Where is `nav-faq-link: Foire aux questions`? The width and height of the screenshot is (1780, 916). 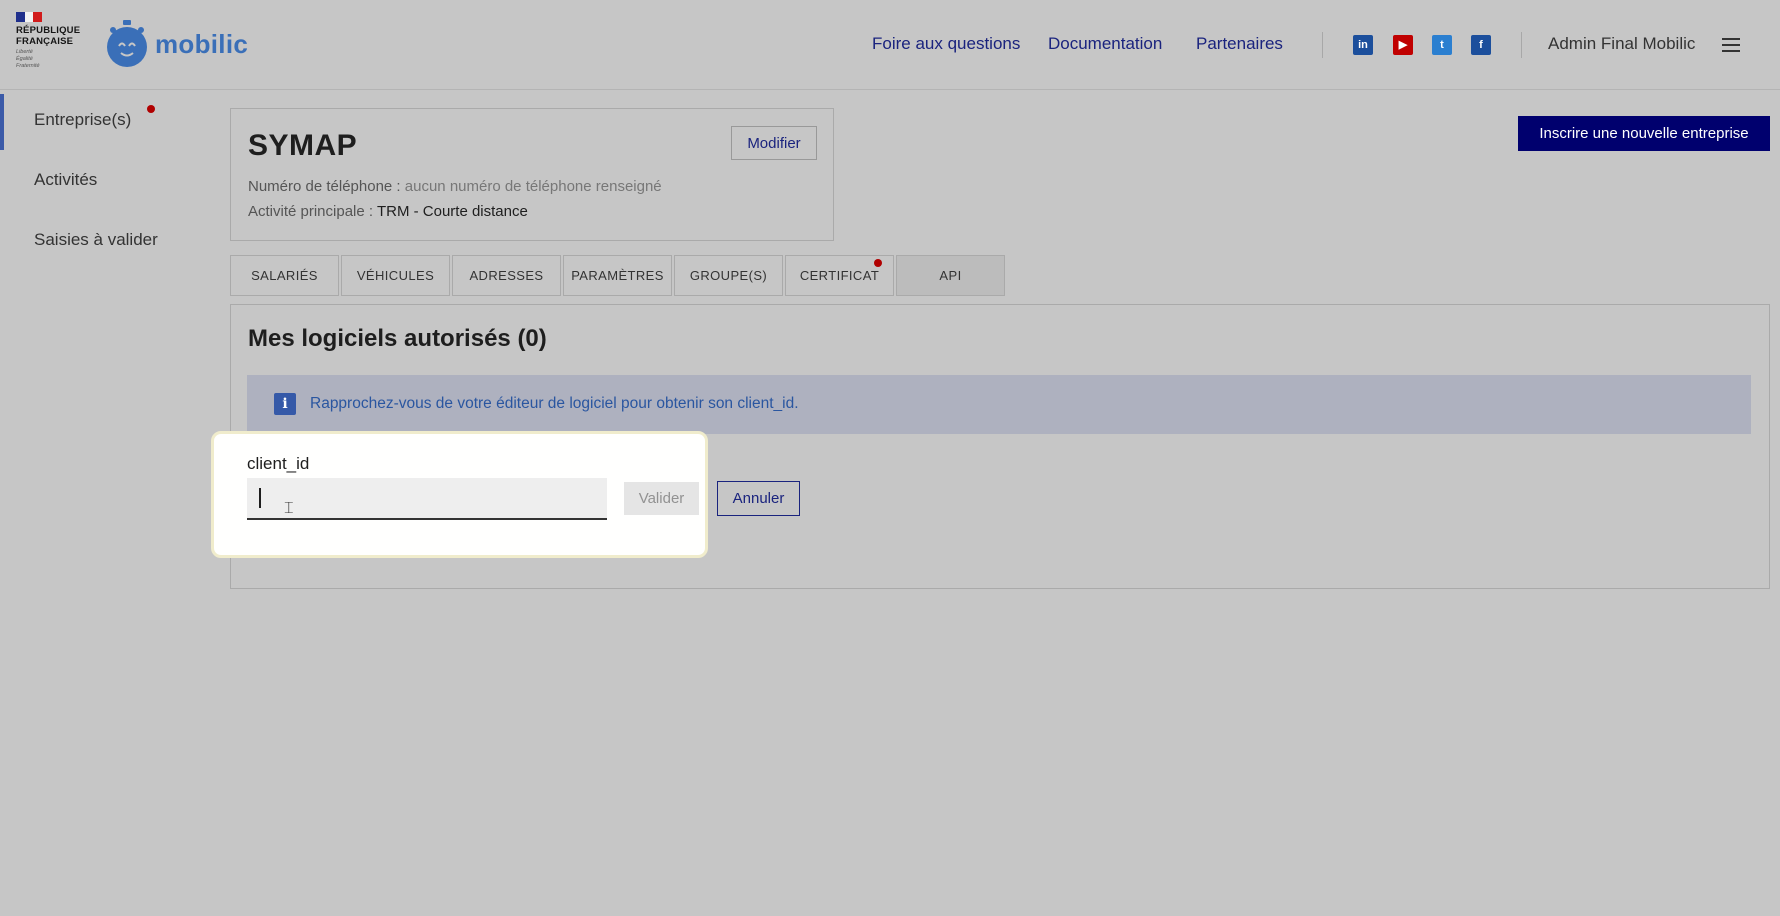 nav-faq-link: Foire aux questions is located at coordinates (946, 44).